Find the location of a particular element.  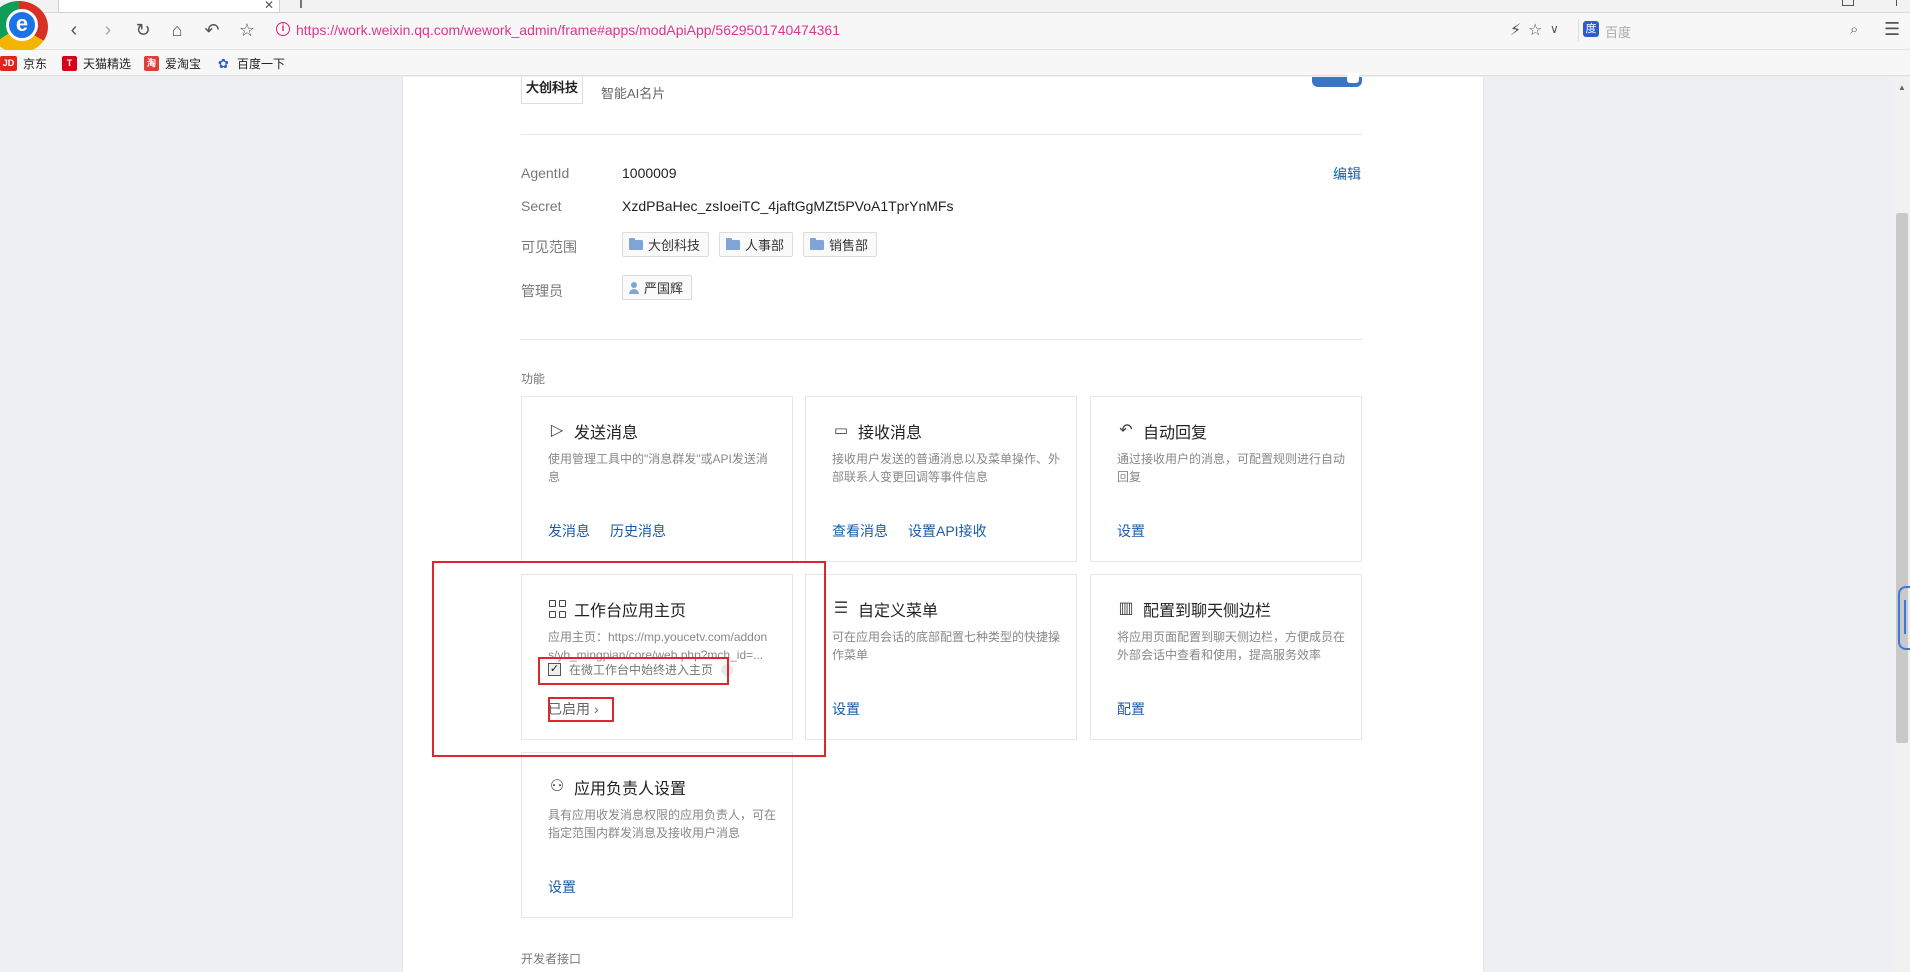

scrollbar-thumb is located at coordinates (1902, 478).